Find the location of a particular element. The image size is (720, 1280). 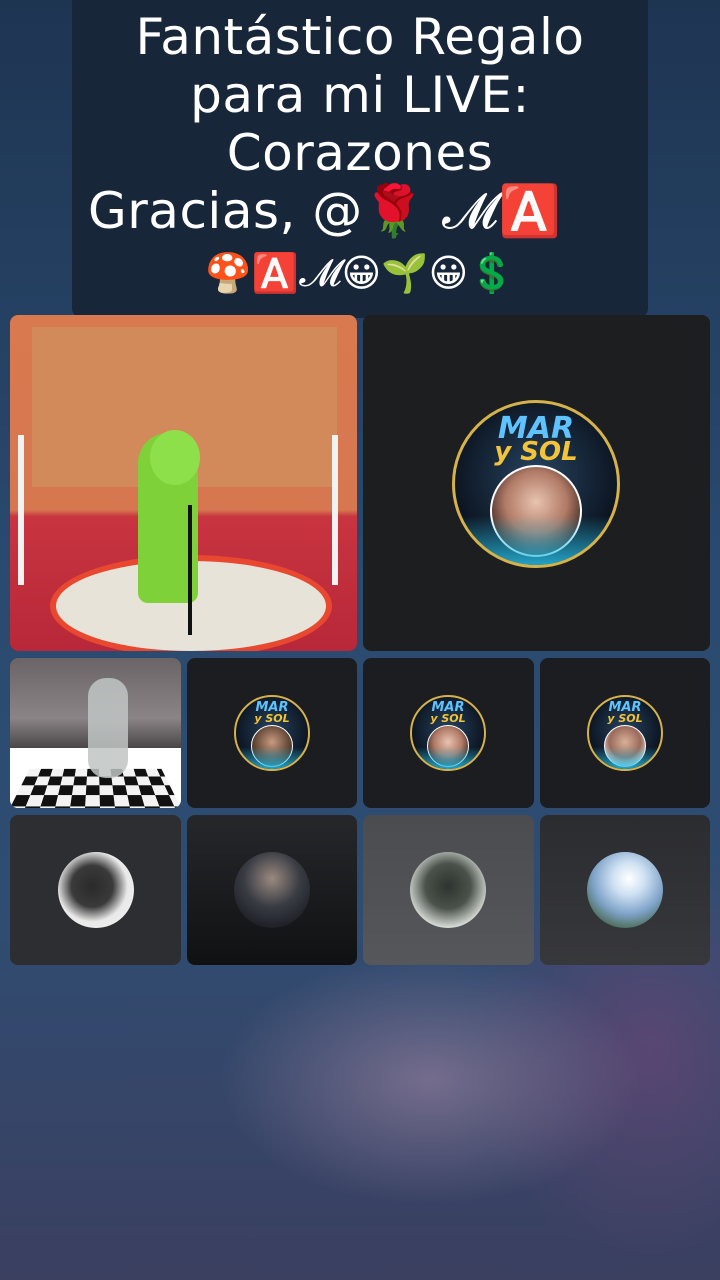

dance-video is located at coordinates (95, 733).